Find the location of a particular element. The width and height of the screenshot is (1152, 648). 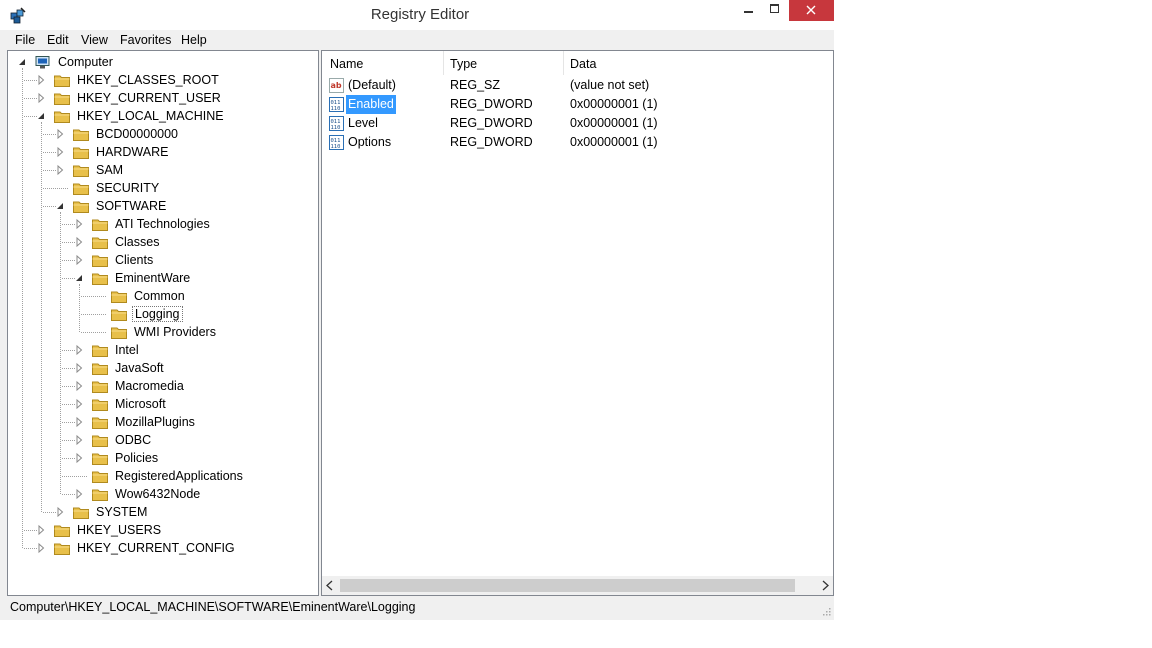

menu-file: File is located at coordinates (25, 40).